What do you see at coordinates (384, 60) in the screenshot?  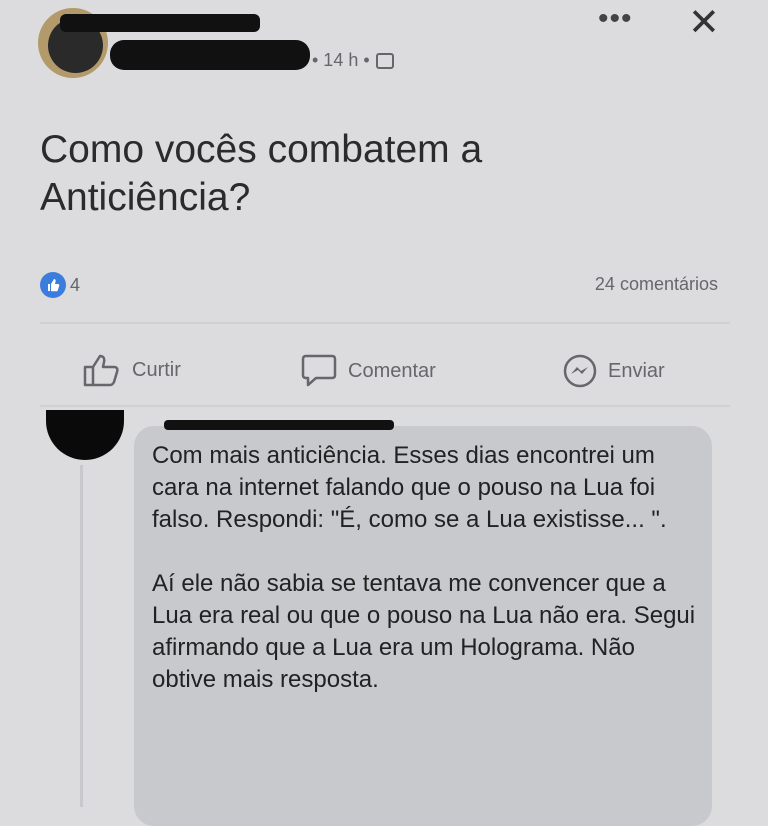 I see `globe-icon` at bounding box center [384, 60].